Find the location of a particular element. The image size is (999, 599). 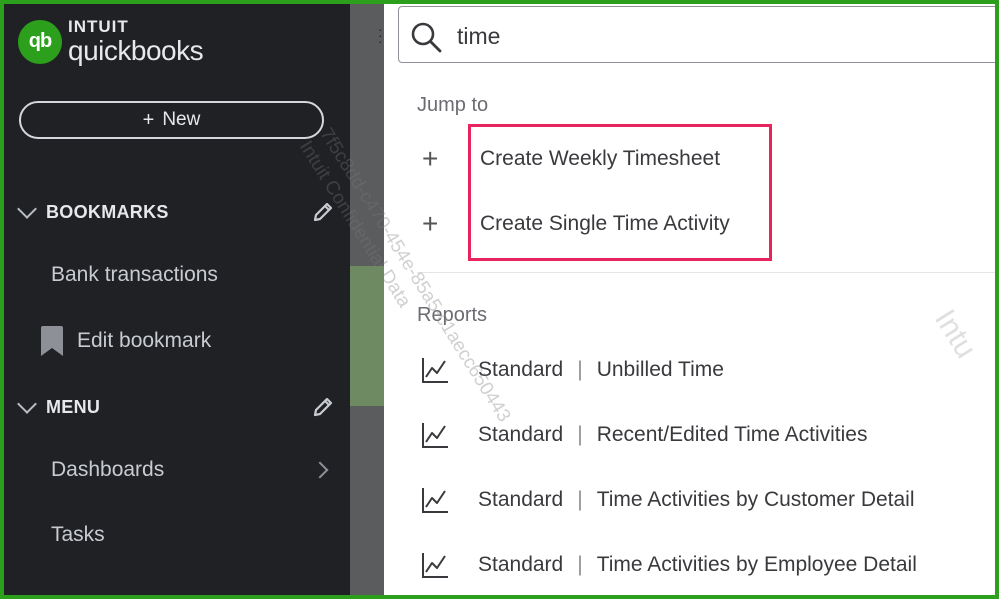

report-name: Recent/Edited Time Activities is located at coordinates (732, 434).